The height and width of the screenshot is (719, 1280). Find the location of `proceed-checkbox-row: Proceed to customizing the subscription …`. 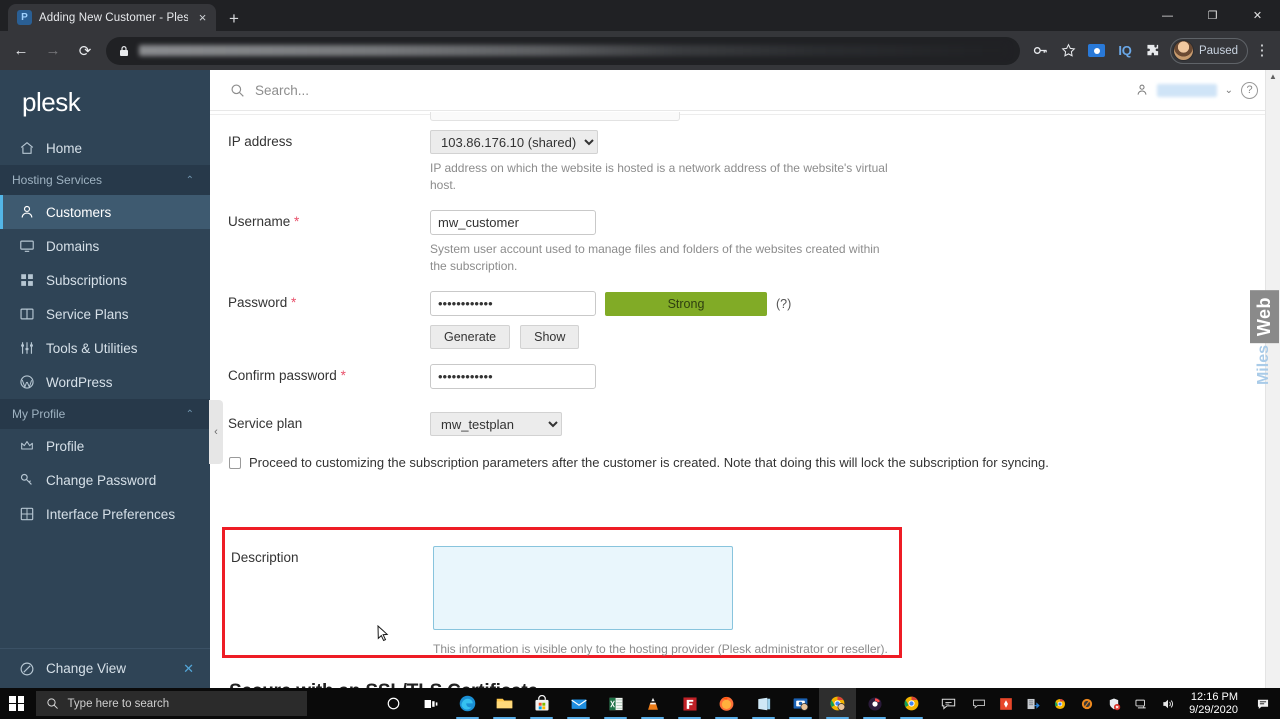

proceed-checkbox-row: Proceed to customizing the subscription … is located at coordinates (745, 462).